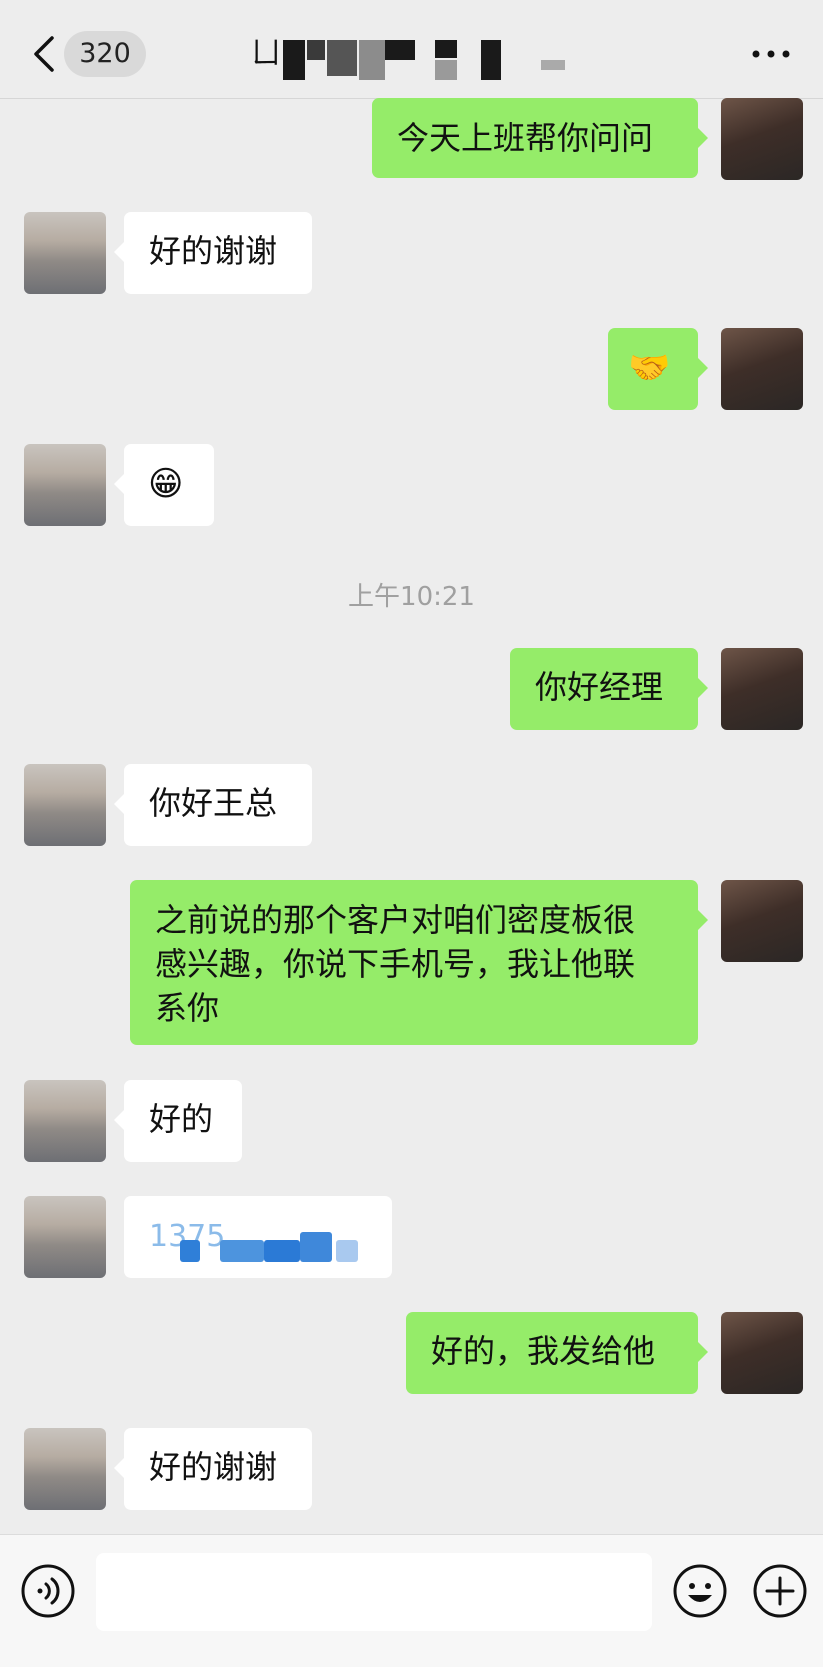  I want to click on message-line: 感兴趣，你说下手机号，我让他联, so click(395, 964).